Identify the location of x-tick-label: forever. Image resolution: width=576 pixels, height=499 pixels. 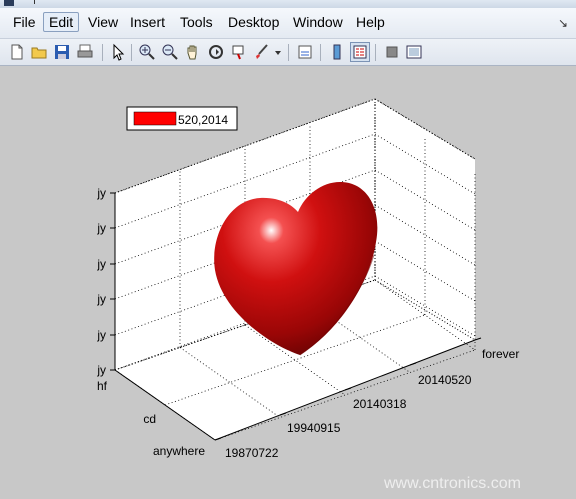
(500, 354).